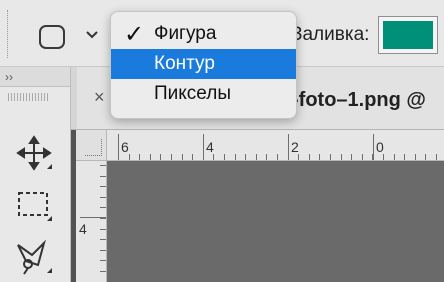 The width and height of the screenshot is (444, 282). I want to click on document-title: -foto–1.png @, so click(359, 100).